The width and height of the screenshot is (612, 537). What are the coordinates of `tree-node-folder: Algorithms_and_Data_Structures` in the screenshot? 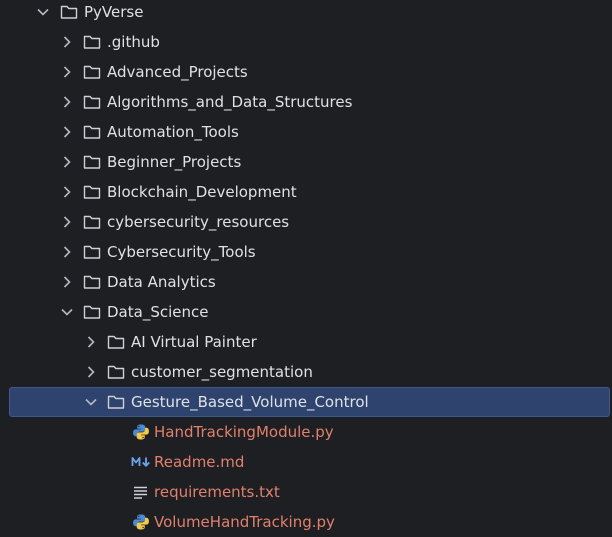 It's located at (306, 102).